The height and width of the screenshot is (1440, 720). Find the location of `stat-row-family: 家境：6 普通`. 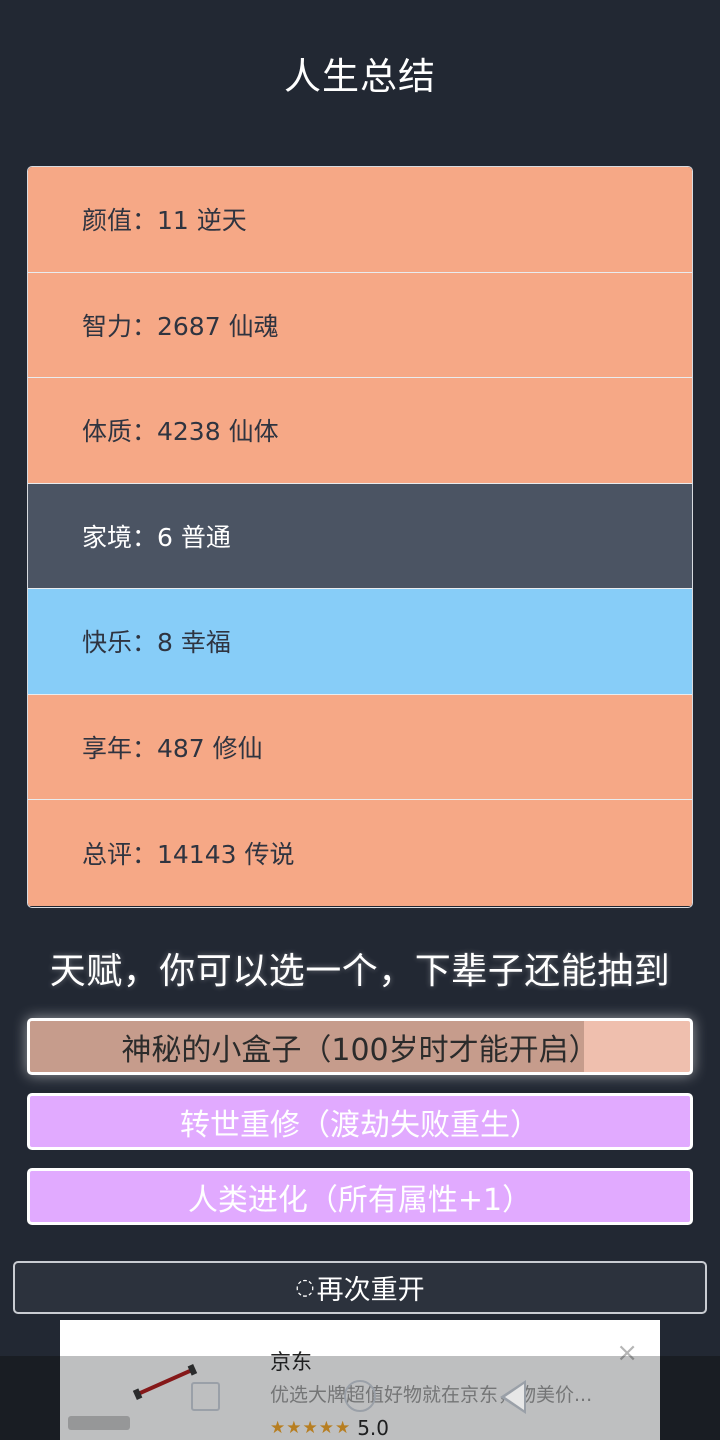

stat-row-family: 家境：6 普通 is located at coordinates (360, 536).